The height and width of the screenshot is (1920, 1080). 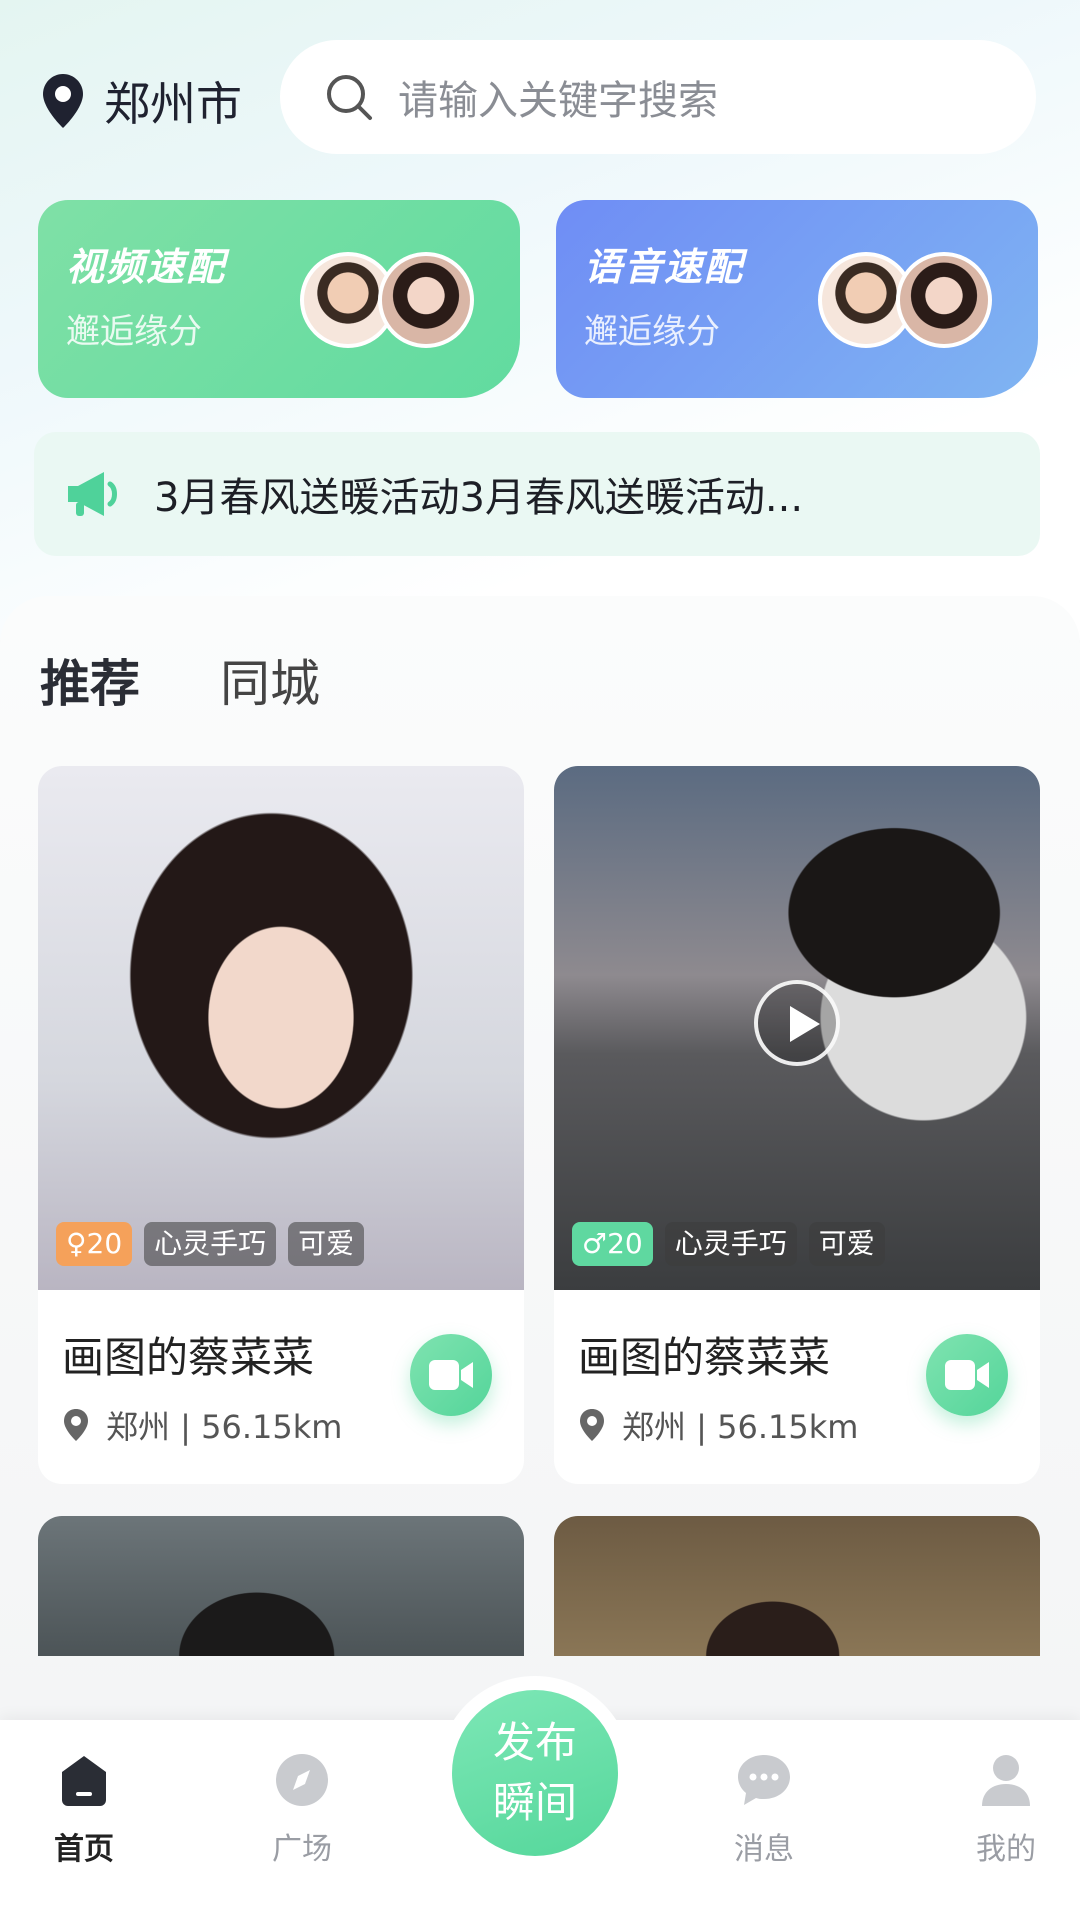 What do you see at coordinates (558, 101) in the screenshot?
I see `search-placeholder: 请输入关键字搜索` at bounding box center [558, 101].